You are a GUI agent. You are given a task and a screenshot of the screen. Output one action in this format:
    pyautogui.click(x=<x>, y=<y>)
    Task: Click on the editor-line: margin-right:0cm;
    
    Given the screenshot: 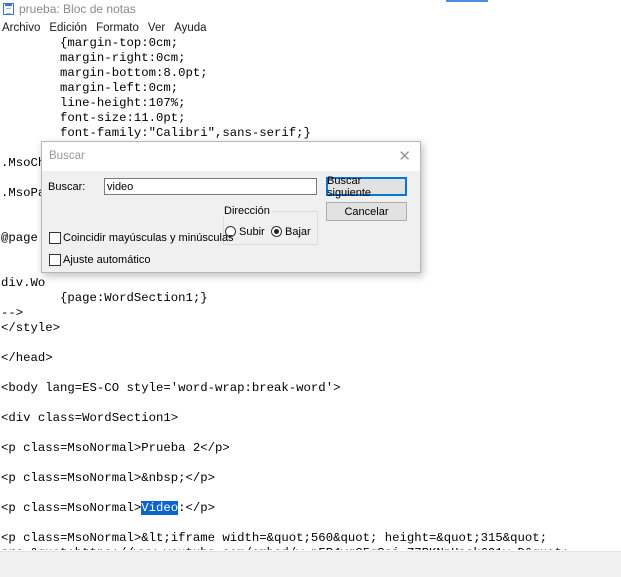 What is the action you would take?
    pyautogui.click(x=93, y=58)
    